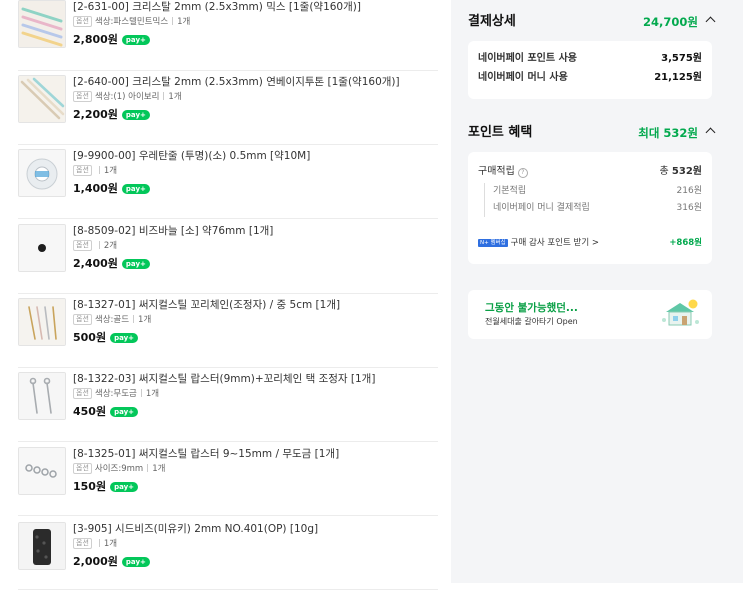 This screenshot has width=743, height=590. What do you see at coordinates (253, 305) in the screenshot?
I see `product-title: [8-1327-01] 써지컬스틸 꼬리체인(조정자) / 중 5cm [1개]` at bounding box center [253, 305].